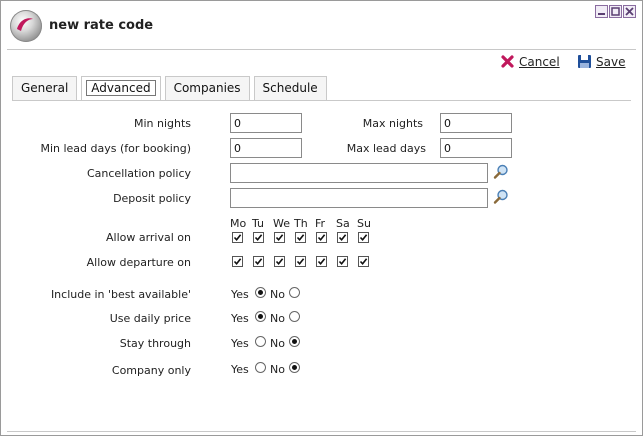 The height and width of the screenshot is (436, 643). Describe the element at coordinates (277, 369) in the screenshot. I see `company-only-no-label: No` at that location.